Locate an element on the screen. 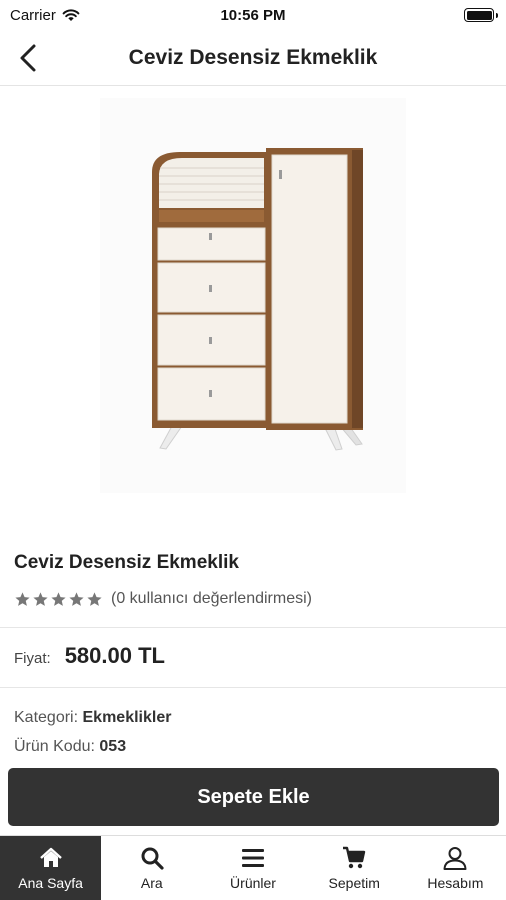 The image size is (506, 900). tab-label: Ara is located at coordinates (151, 883).